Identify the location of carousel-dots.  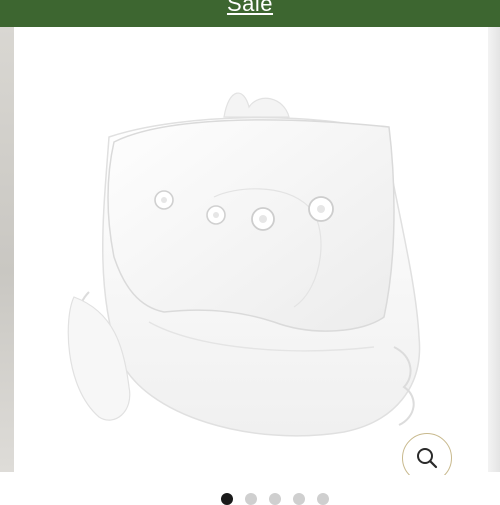
(250, 499).